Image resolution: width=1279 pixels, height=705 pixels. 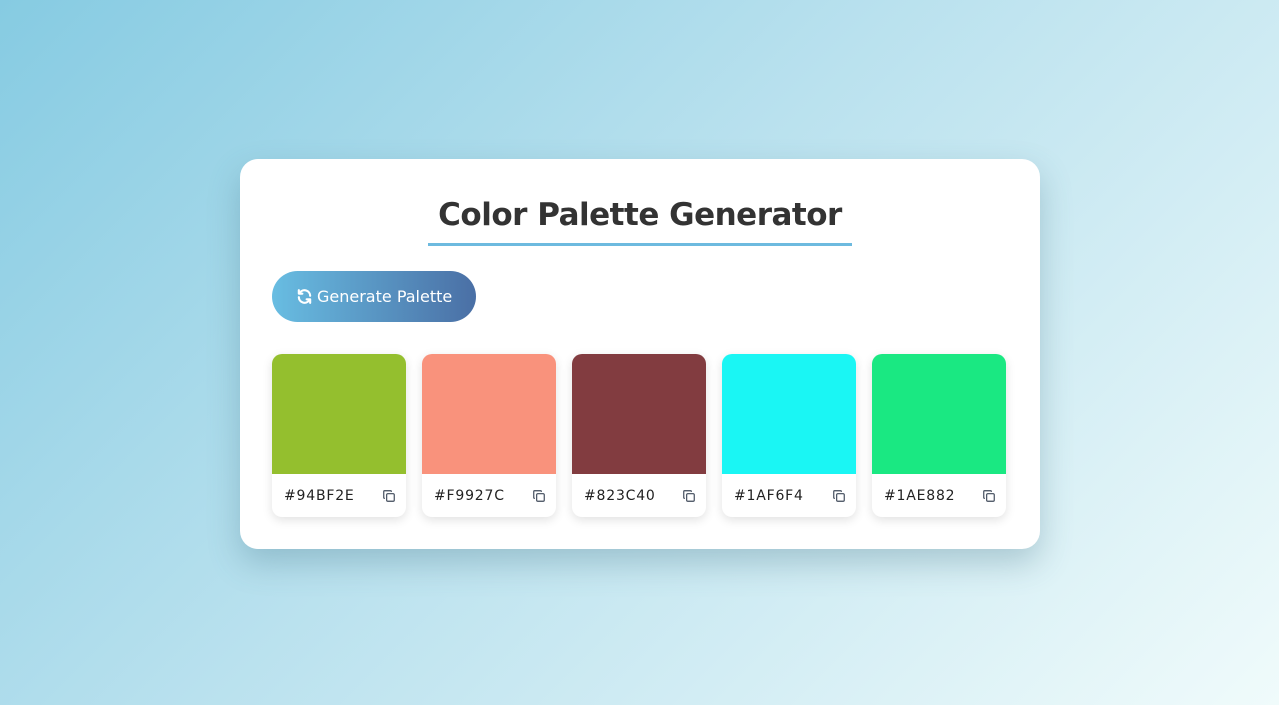 I want to click on title-wrap: Color Palette Generator, so click(x=640, y=221).